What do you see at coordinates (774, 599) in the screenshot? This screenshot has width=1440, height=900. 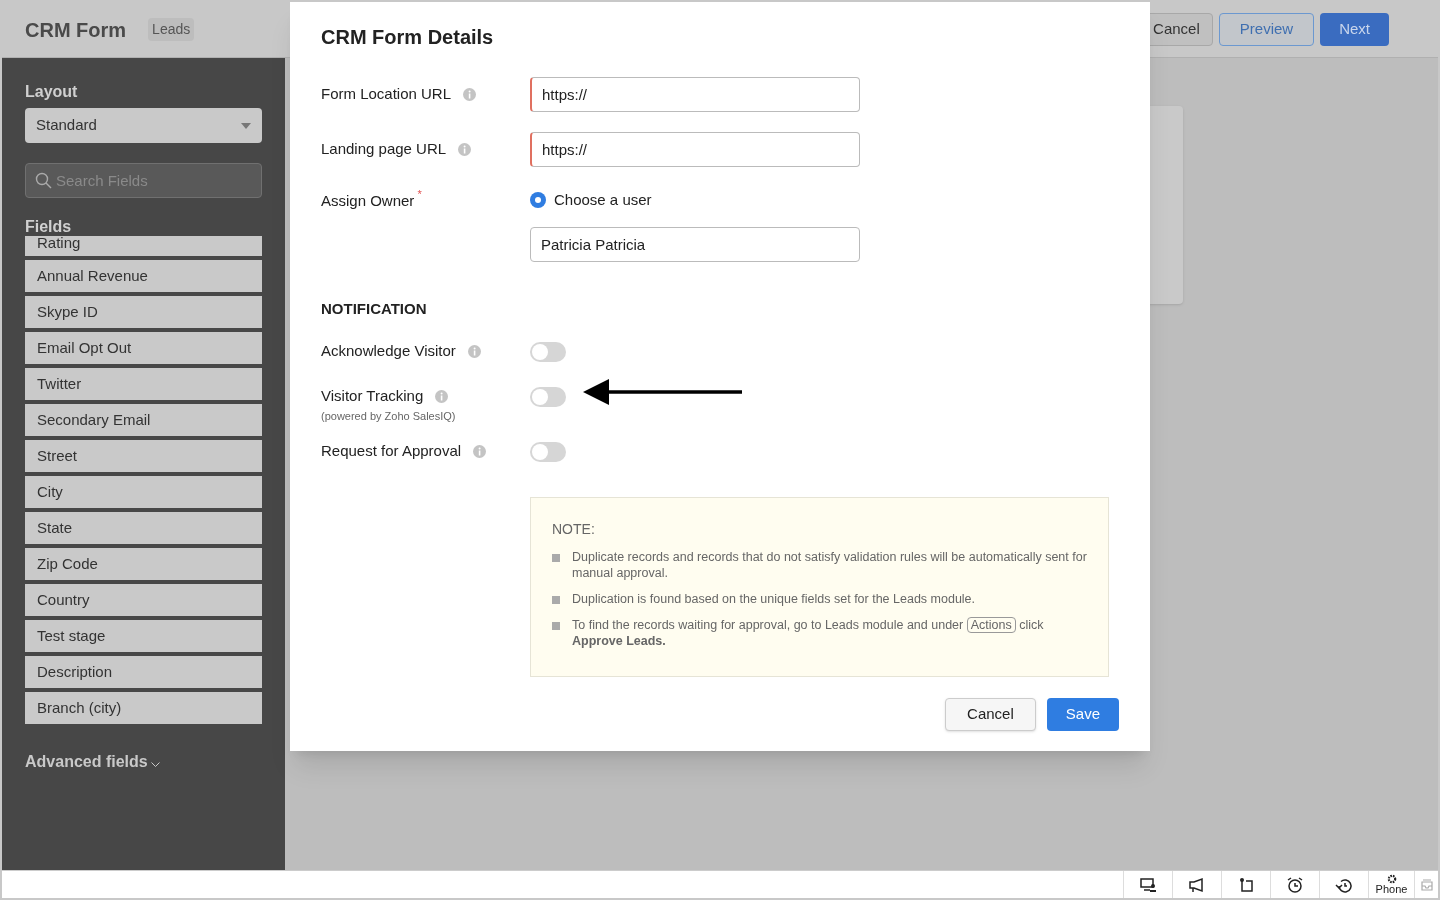 I see `note-text: Duplication is found based on the unique fields set for the Leads module.` at bounding box center [774, 599].